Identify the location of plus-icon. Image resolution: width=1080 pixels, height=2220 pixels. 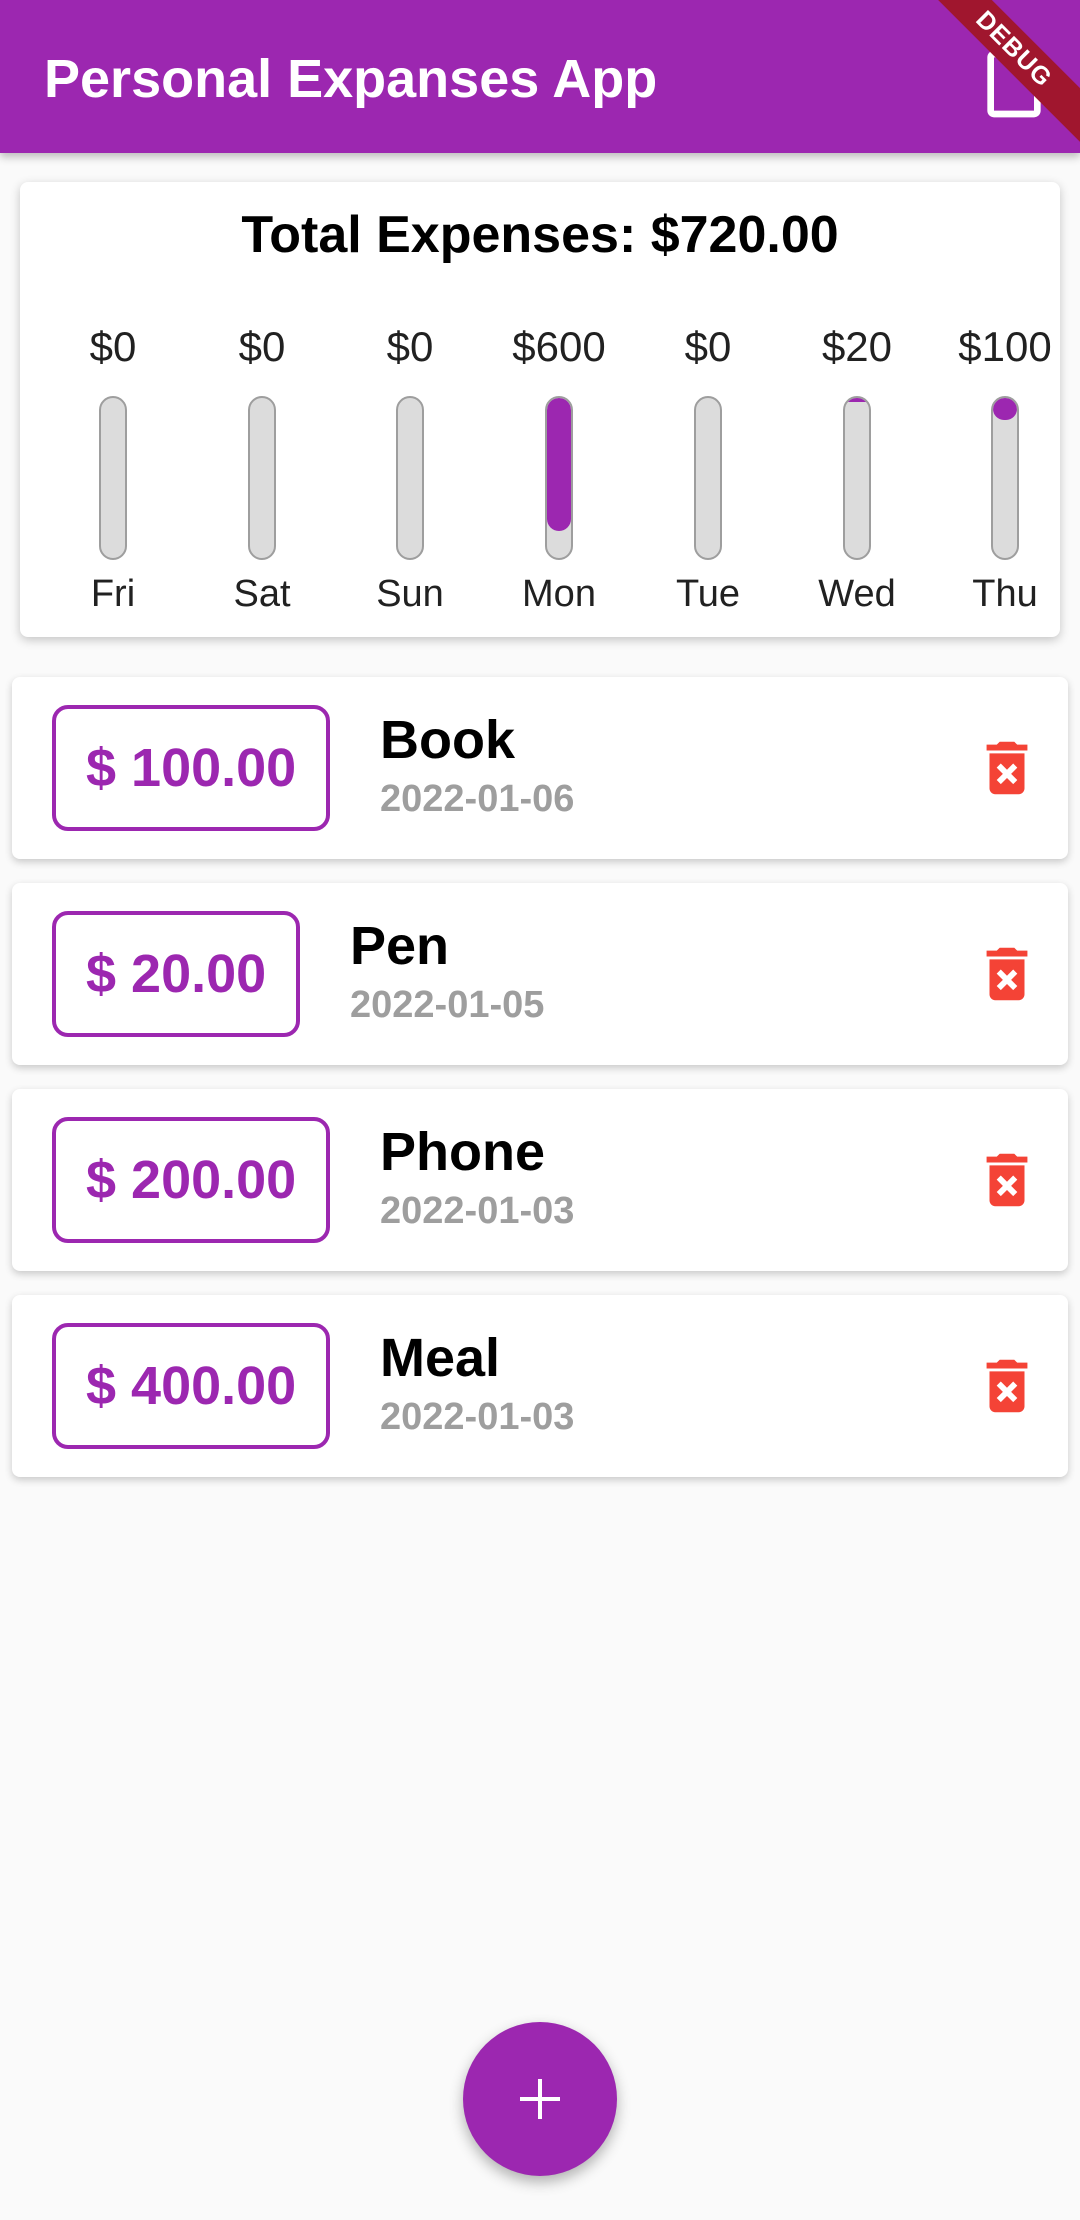
(540, 2099).